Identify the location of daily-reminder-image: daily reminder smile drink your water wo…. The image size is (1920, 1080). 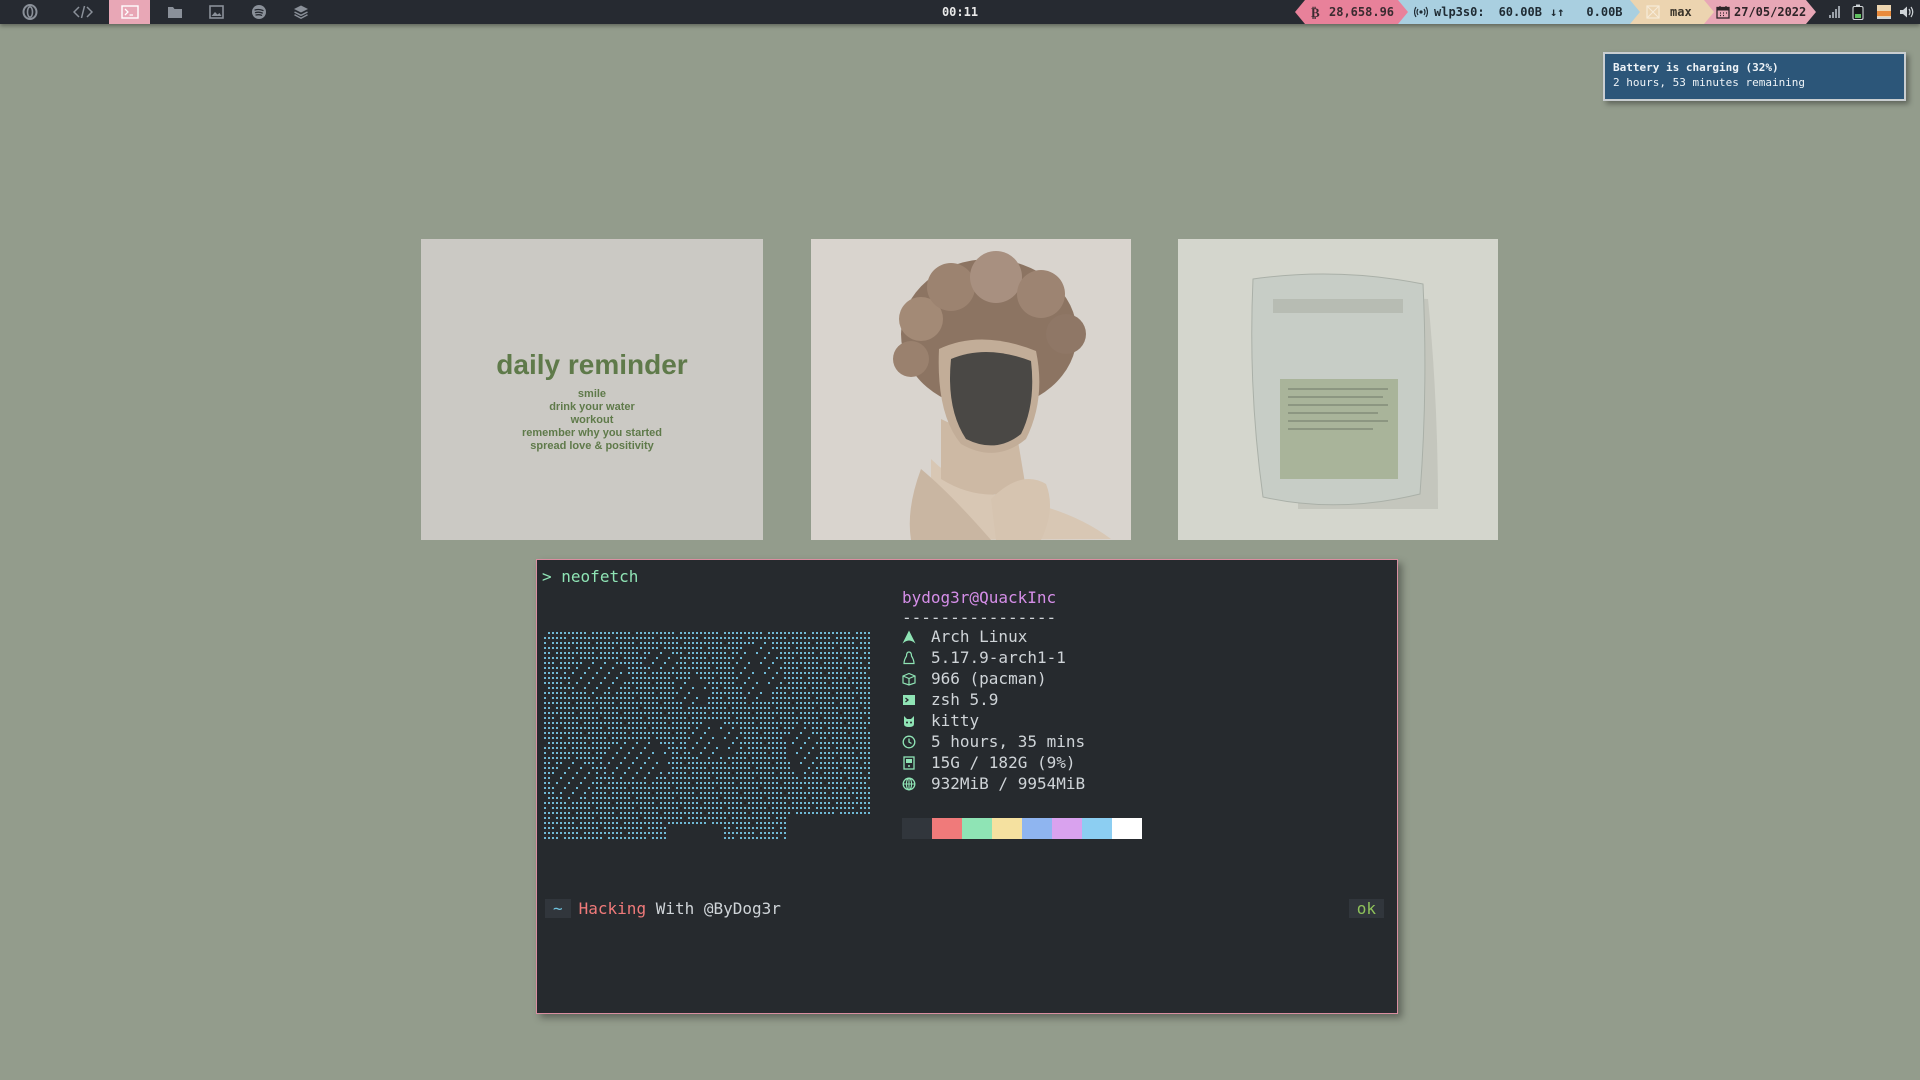
(592, 389).